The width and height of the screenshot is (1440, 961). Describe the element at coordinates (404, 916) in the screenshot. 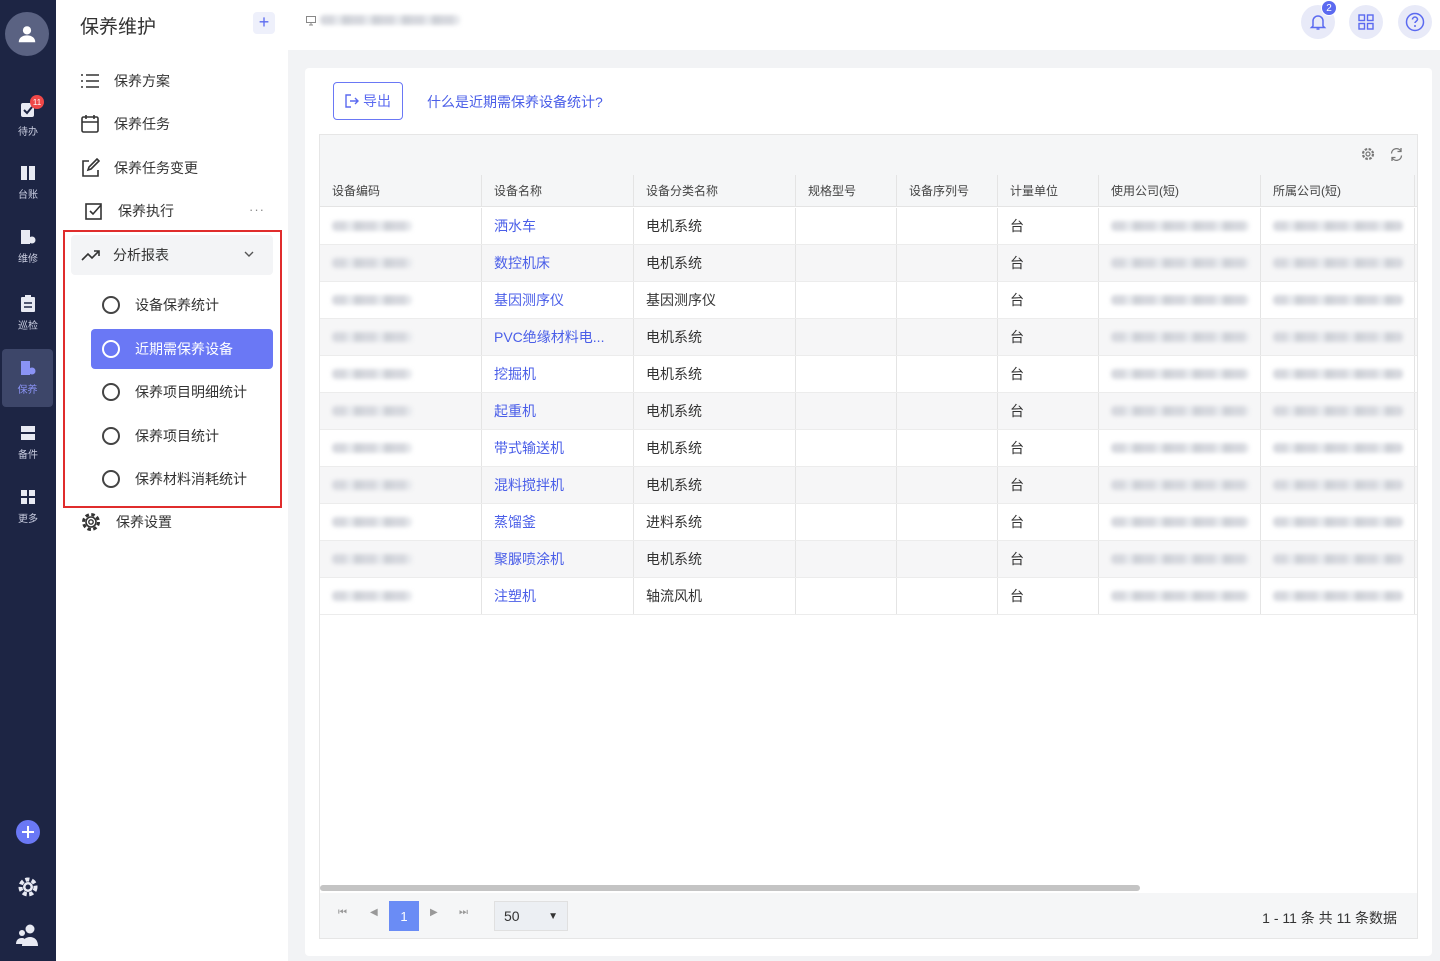

I see `page-number-button: 1` at that location.